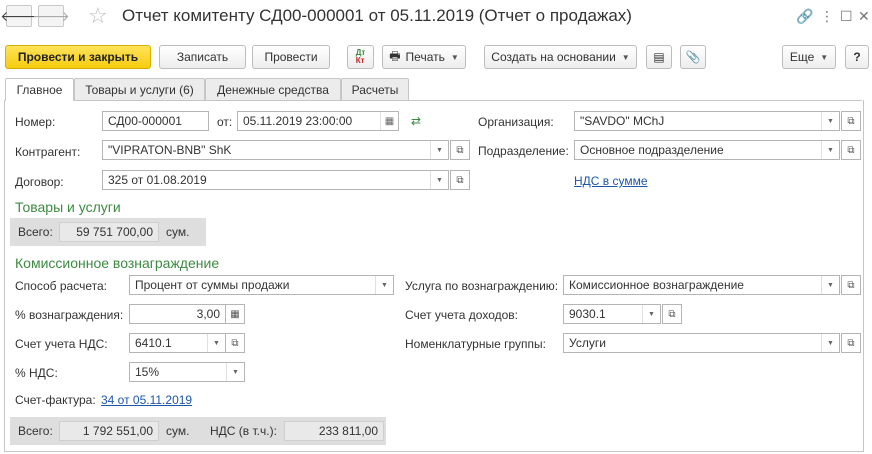 The image size is (872, 454). I want to click on menu-icon: ⋮, so click(827, 16).